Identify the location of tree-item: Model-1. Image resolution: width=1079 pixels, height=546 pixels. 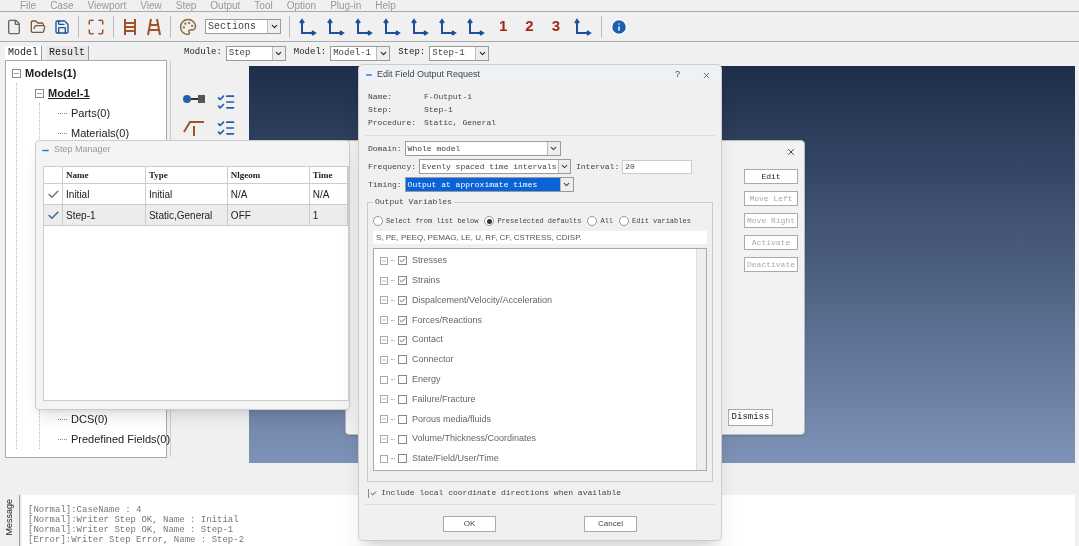
(69, 93).